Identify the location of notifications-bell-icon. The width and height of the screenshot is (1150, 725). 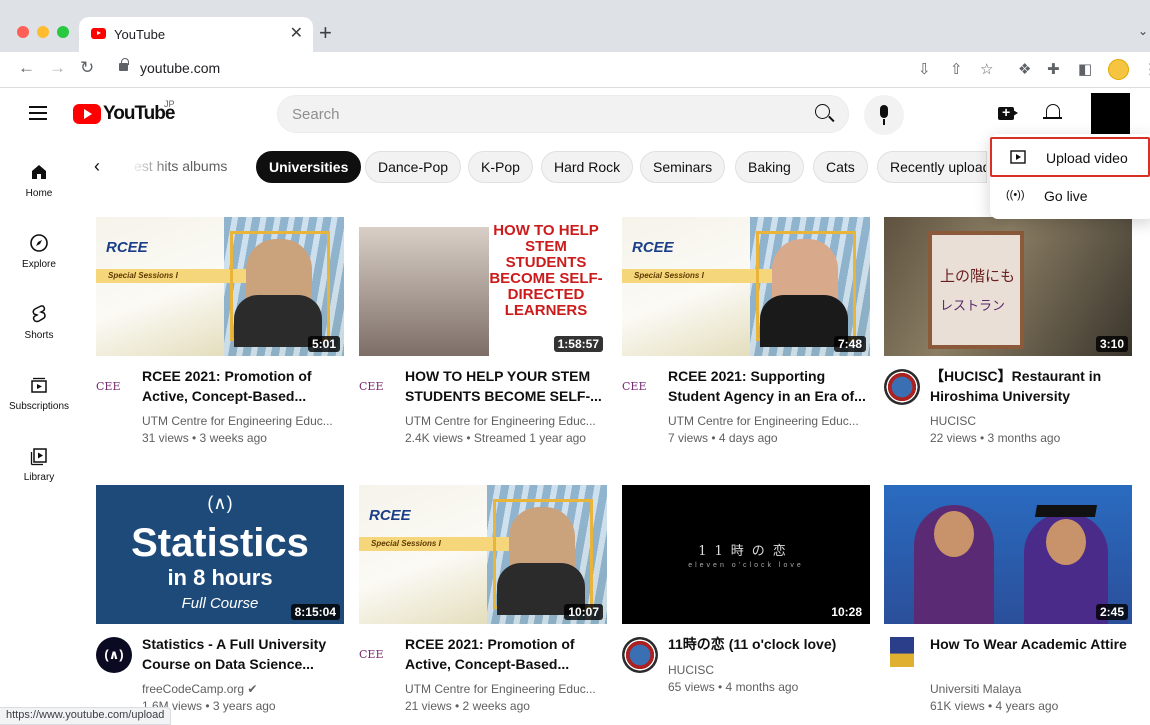
(1052, 111).